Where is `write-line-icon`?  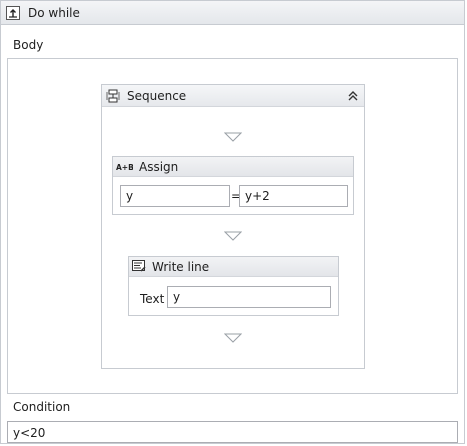 write-line-icon is located at coordinates (139, 266).